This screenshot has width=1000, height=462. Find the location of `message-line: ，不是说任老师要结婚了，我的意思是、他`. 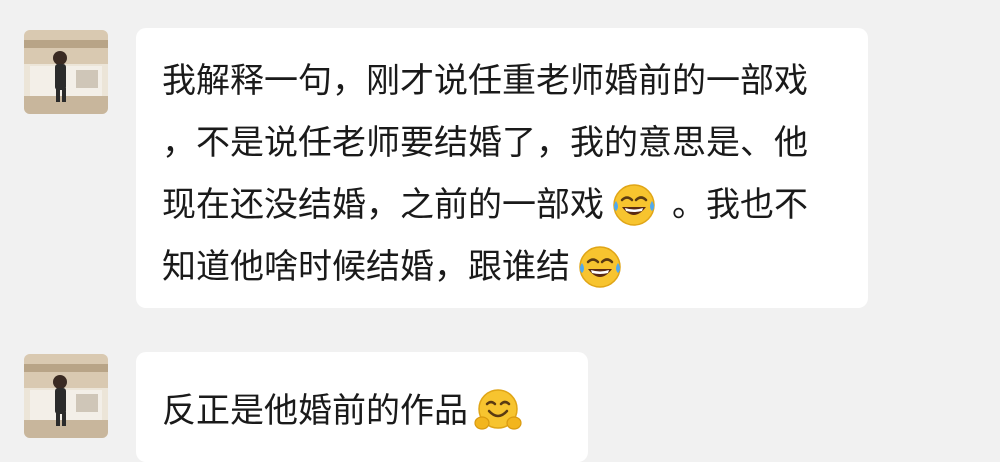

message-line: ，不是说任老师要结婚了，我的意思是、他 is located at coordinates (502, 143).